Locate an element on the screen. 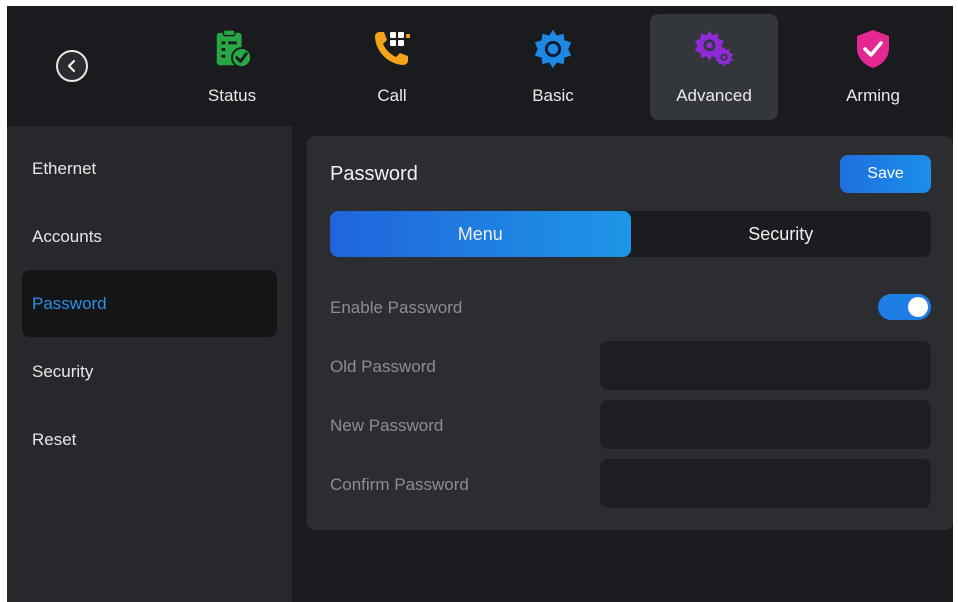 This screenshot has width=958, height=602. sidebar-item-security: Security is located at coordinates (149, 371).